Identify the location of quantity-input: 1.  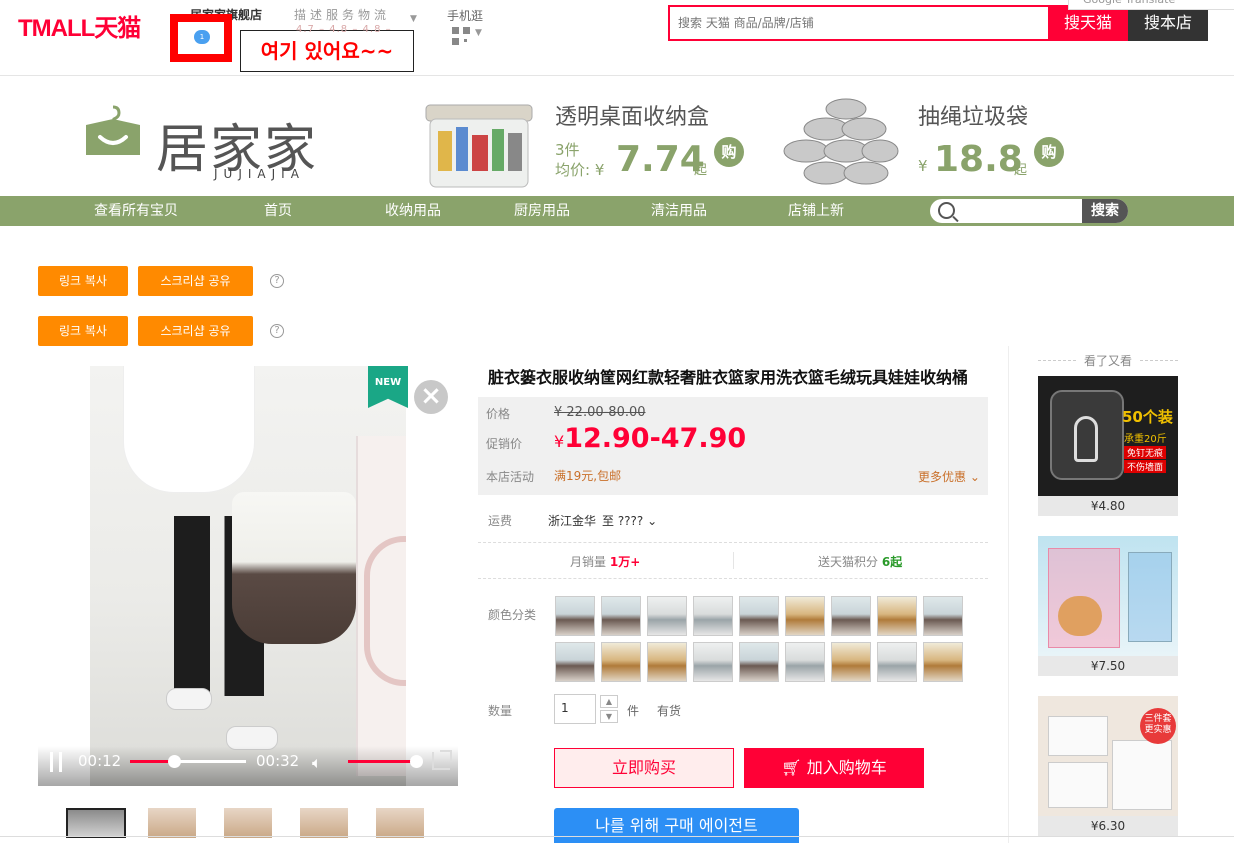
(575, 709).